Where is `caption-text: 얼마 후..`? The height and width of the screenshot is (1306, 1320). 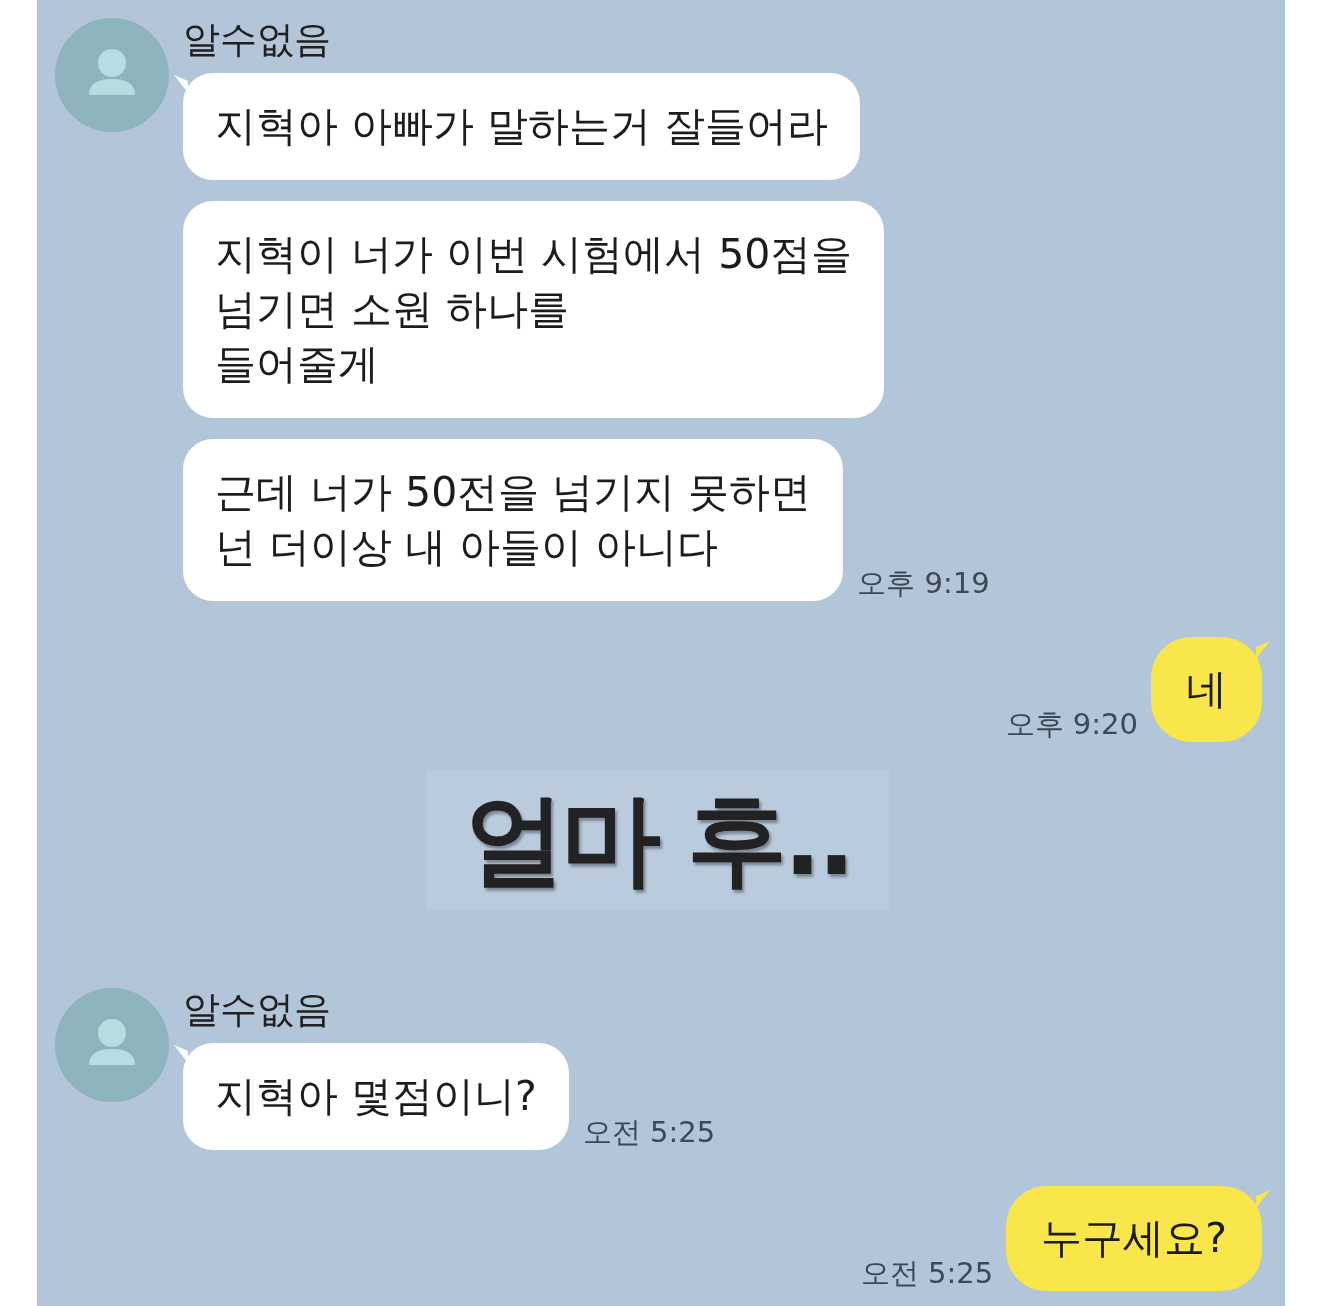
caption-text: 얼마 후.. is located at coordinates (658, 840).